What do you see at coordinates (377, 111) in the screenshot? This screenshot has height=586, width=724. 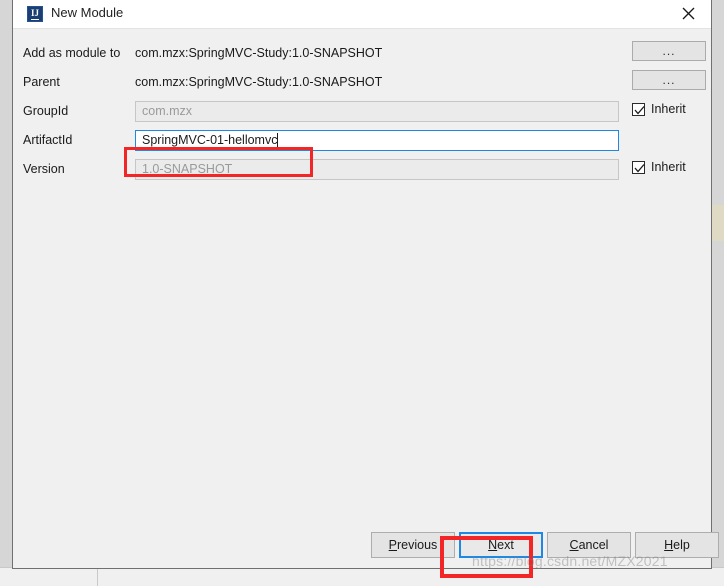 I see `groupid-input: com.mzx` at bounding box center [377, 111].